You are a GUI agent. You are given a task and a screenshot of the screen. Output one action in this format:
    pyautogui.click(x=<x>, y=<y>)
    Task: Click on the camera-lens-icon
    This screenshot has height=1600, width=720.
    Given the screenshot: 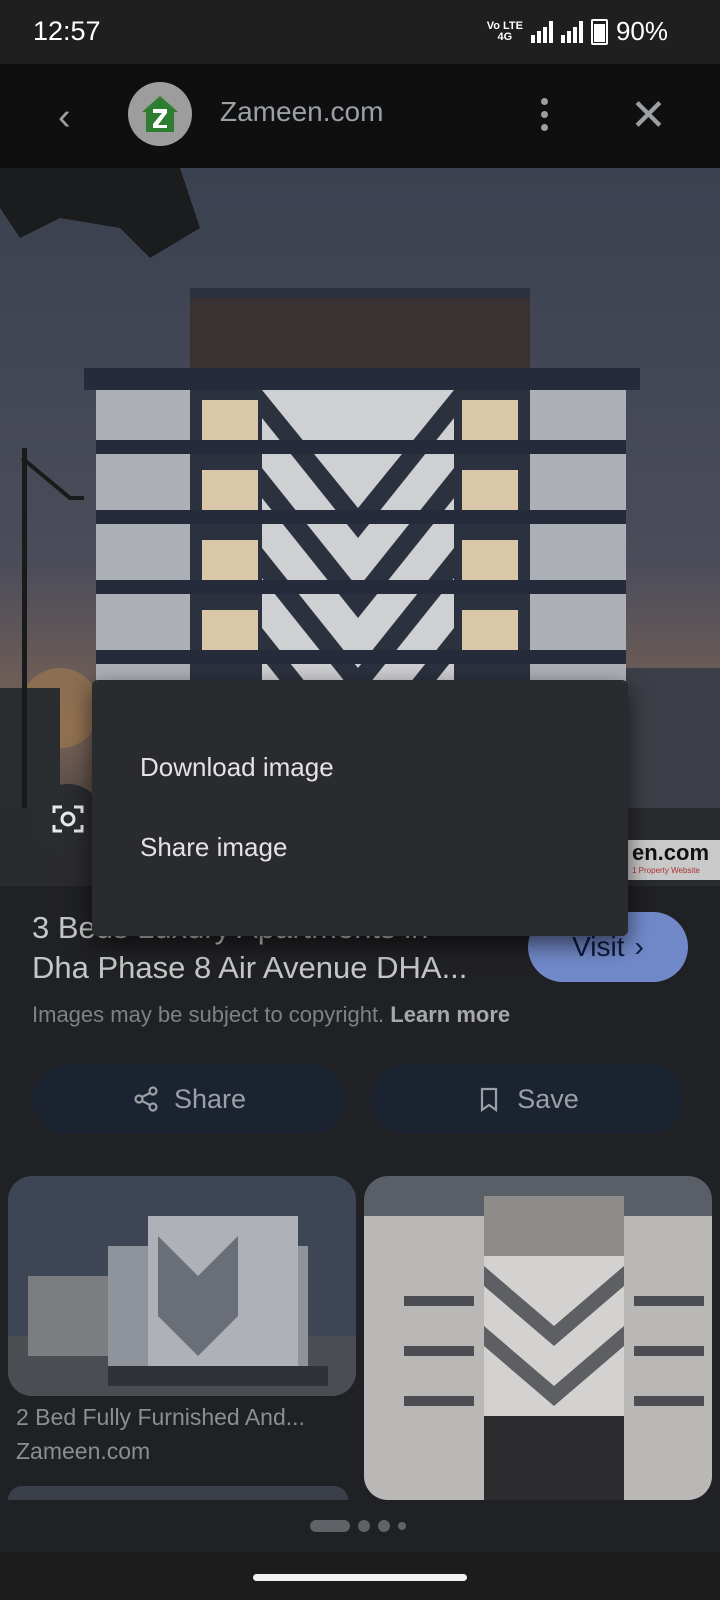 What is the action you would take?
    pyautogui.click(x=68, y=819)
    